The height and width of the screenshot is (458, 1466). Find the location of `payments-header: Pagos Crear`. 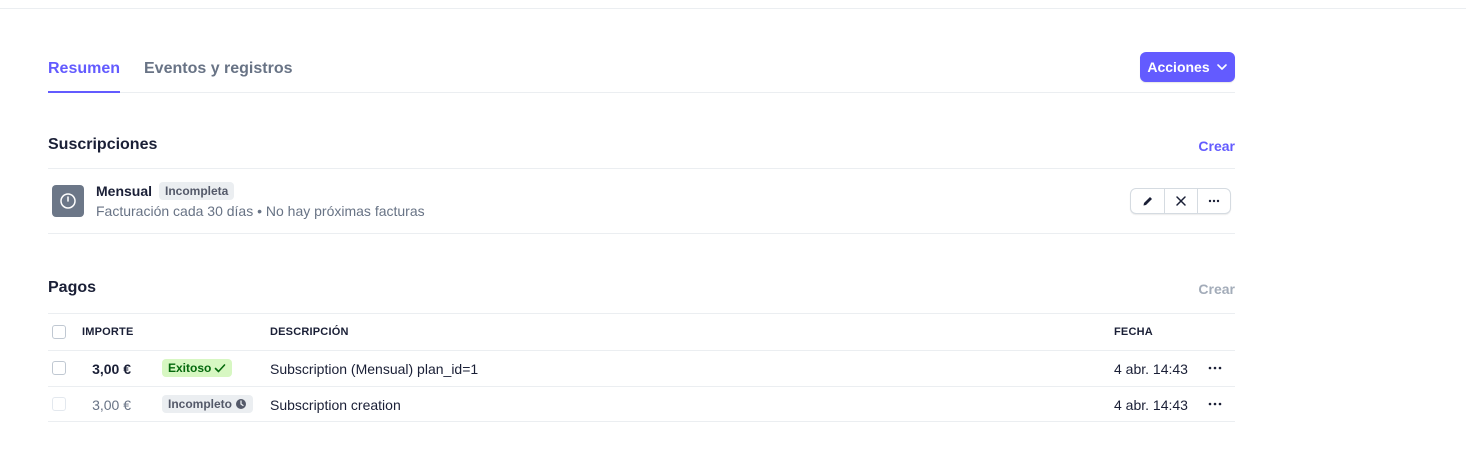

payments-header: Pagos Crear is located at coordinates (641, 289).